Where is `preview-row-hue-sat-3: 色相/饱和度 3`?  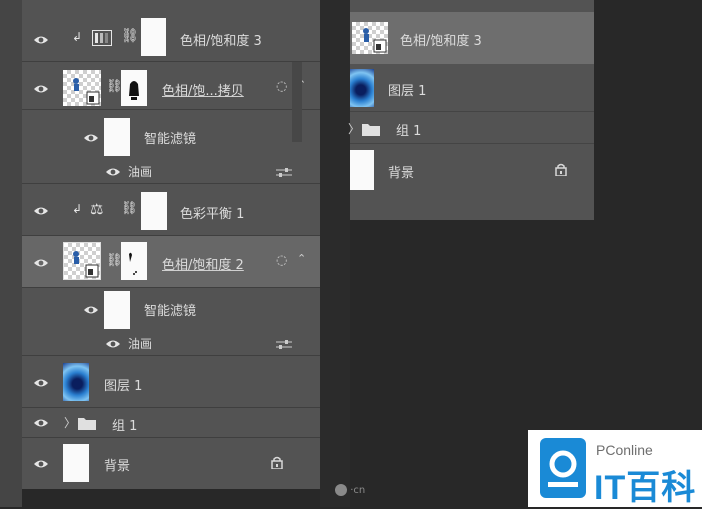
preview-row-hue-sat-3: 色相/饱和度 3 is located at coordinates (472, 38).